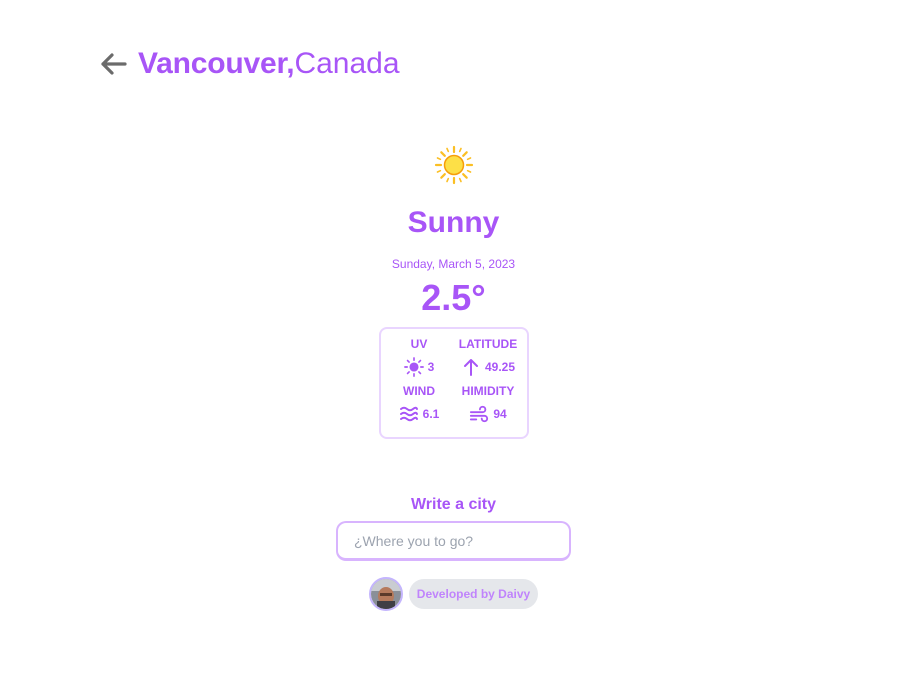 The image size is (907, 689). Describe the element at coordinates (453, 165) in the screenshot. I see `sun-icon` at that location.